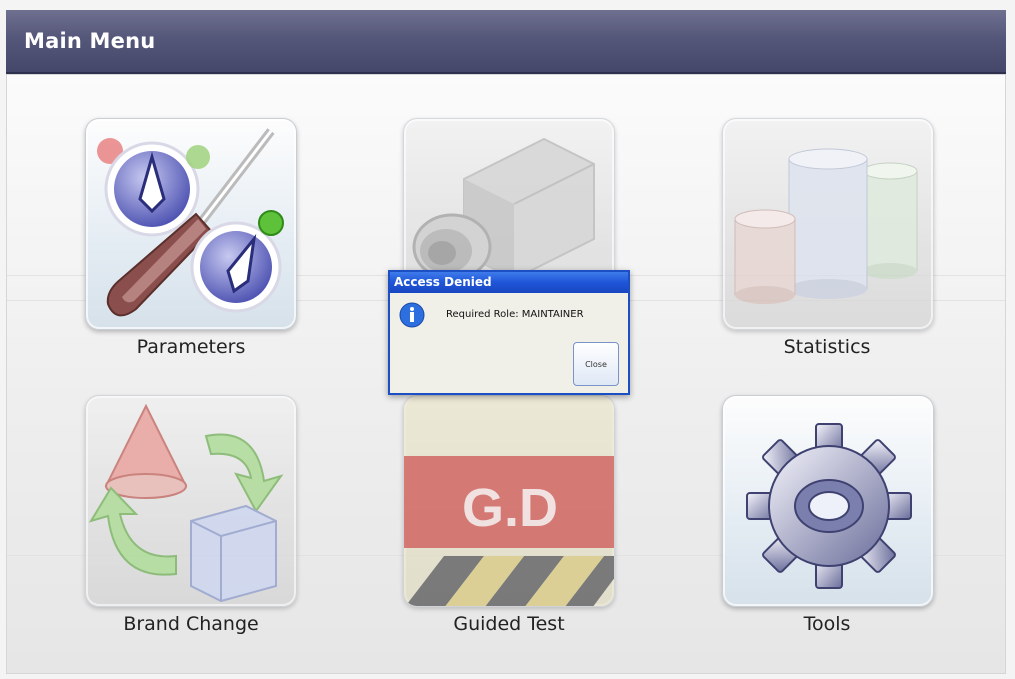  Describe the element at coordinates (827, 347) in the screenshot. I see `statistics-label: Statistics` at that location.